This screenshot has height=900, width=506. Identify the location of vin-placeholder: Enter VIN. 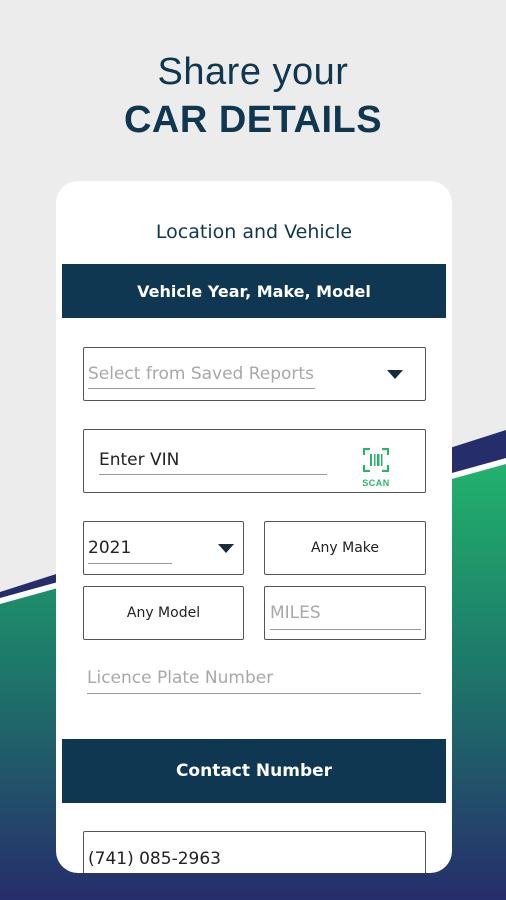
(139, 460).